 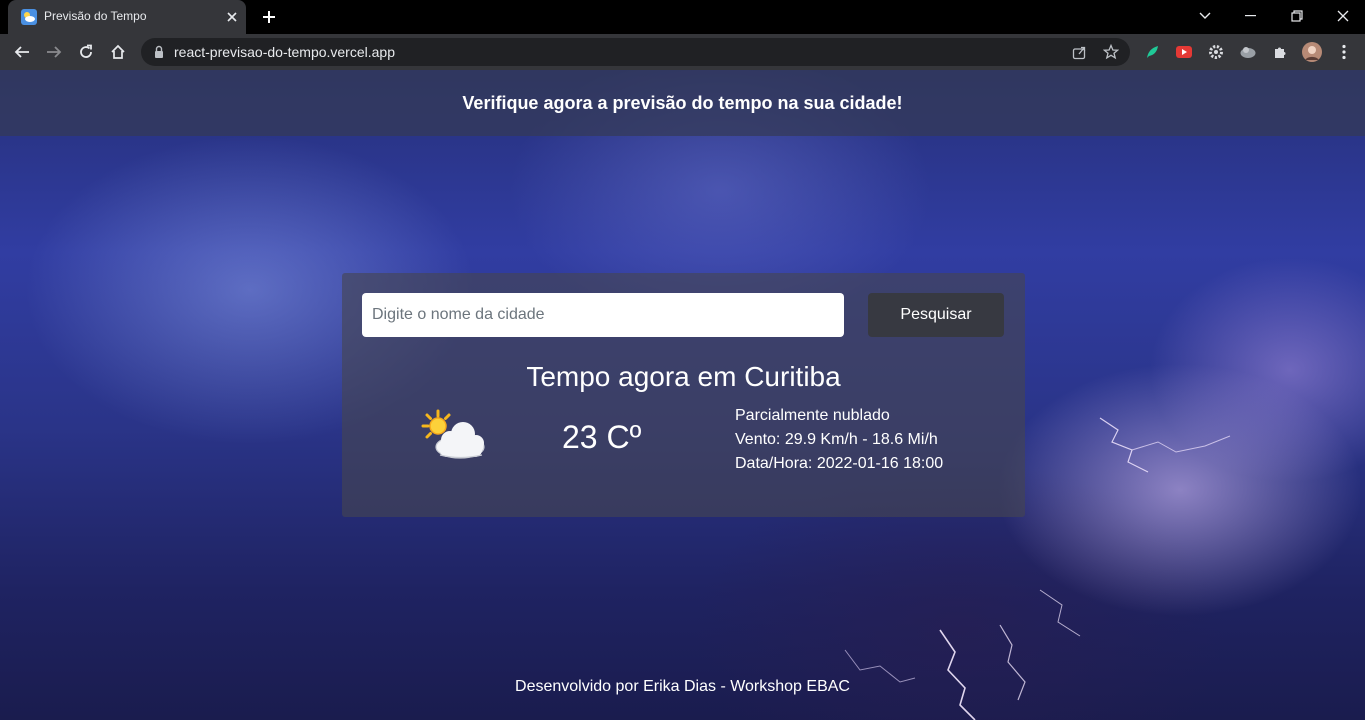 What do you see at coordinates (269, 17) in the screenshot?
I see `plus-icon` at bounding box center [269, 17].